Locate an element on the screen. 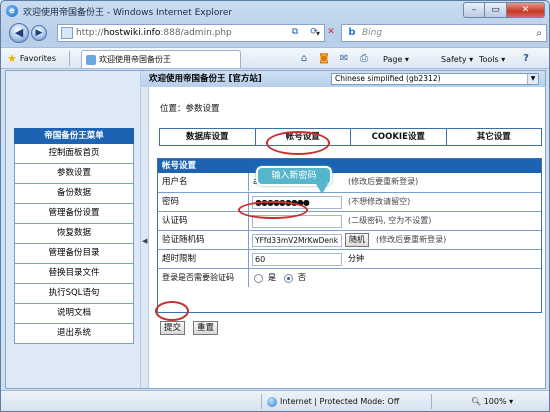 Image resolution: width=550 pixels, height=412 pixels. row-auth-code: 认证码 (二级密码, 空为不设置) is located at coordinates (349, 220).